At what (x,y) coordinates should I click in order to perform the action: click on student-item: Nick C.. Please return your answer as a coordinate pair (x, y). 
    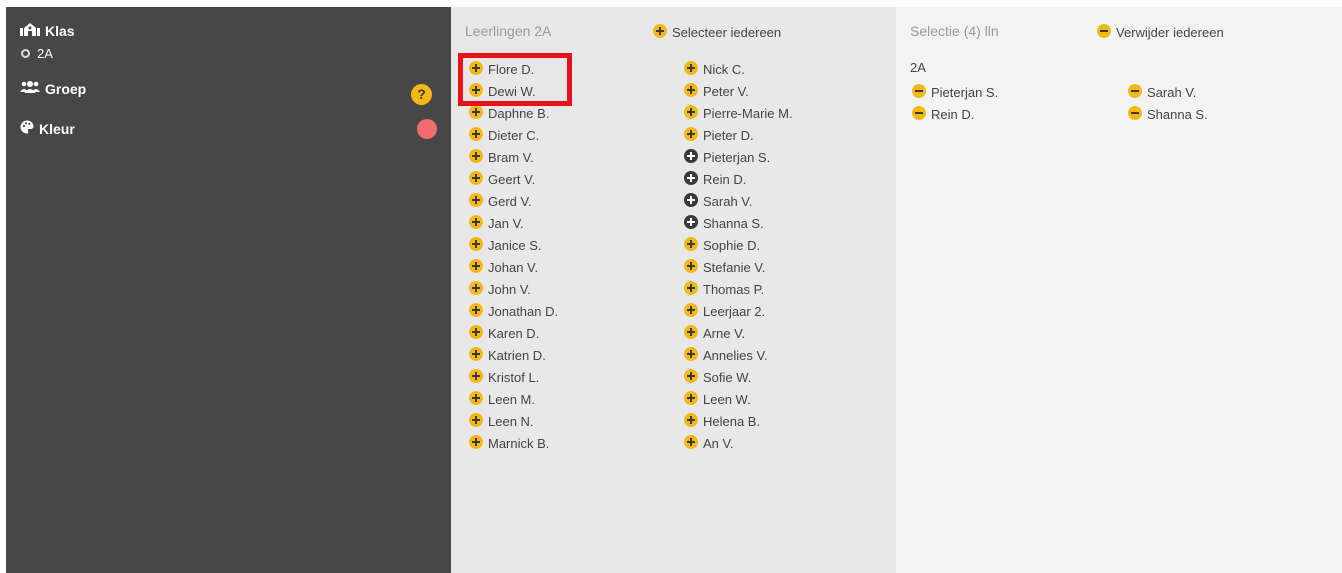
    Looking at the image, I should click on (738, 69).